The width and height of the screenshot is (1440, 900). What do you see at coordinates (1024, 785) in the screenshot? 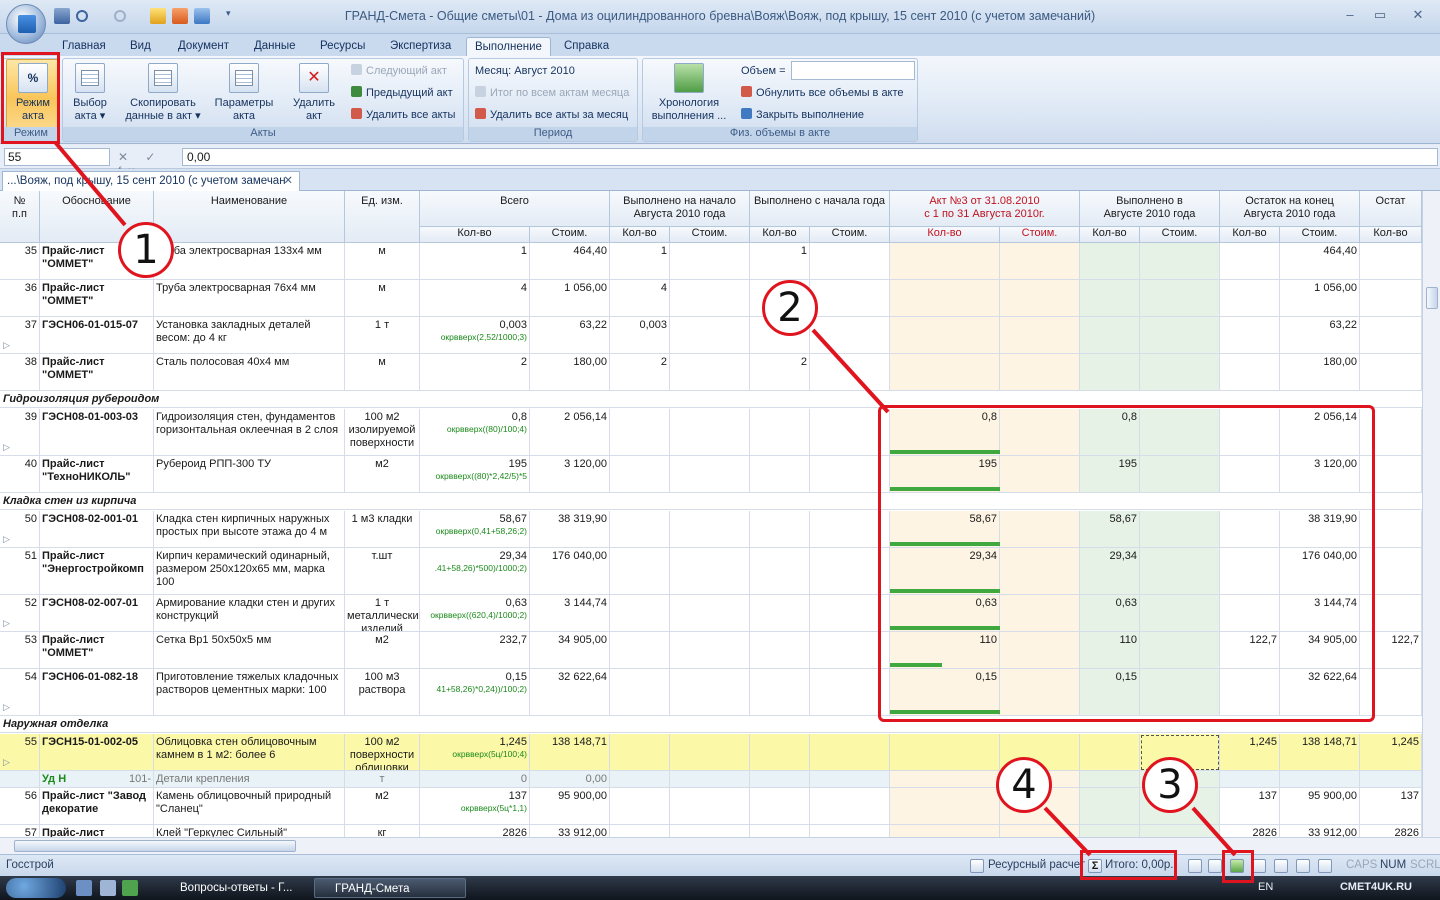
I see `annotation-marker-4: 4` at bounding box center [1024, 785].